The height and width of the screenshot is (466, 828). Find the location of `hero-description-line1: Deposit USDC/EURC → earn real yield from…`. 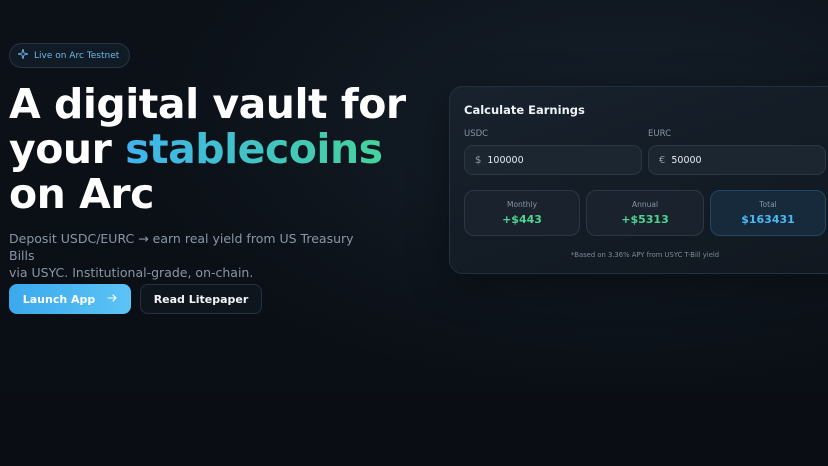

hero-description-line1: Deposit USDC/EURC → earn real yield from… is located at coordinates (181, 247).